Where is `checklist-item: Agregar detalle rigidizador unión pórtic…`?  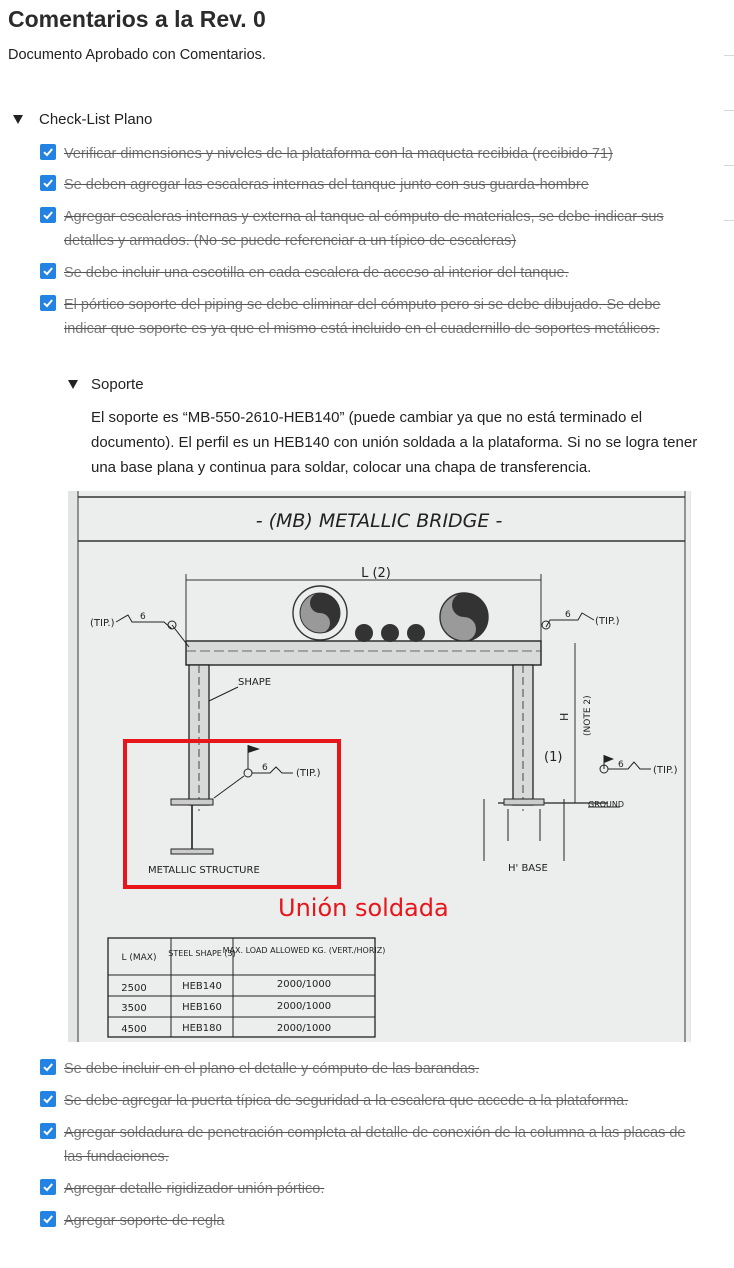 checklist-item: Agregar detalle rigidizador unión pórtic… is located at coordinates (365, 1189).